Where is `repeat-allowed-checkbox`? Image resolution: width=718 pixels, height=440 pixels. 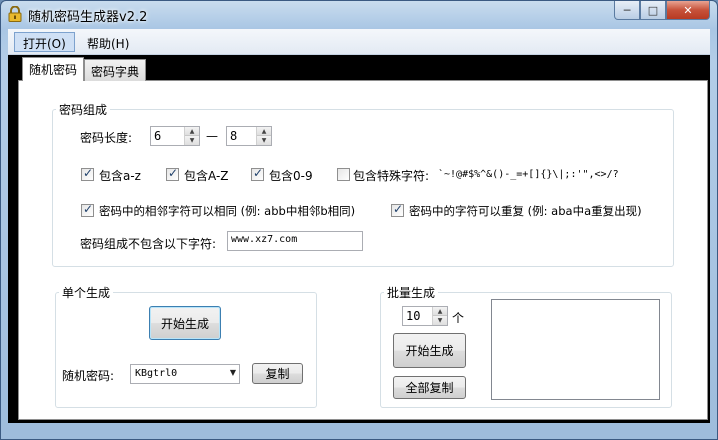
repeat-allowed-checkbox is located at coordinates (397, 209).